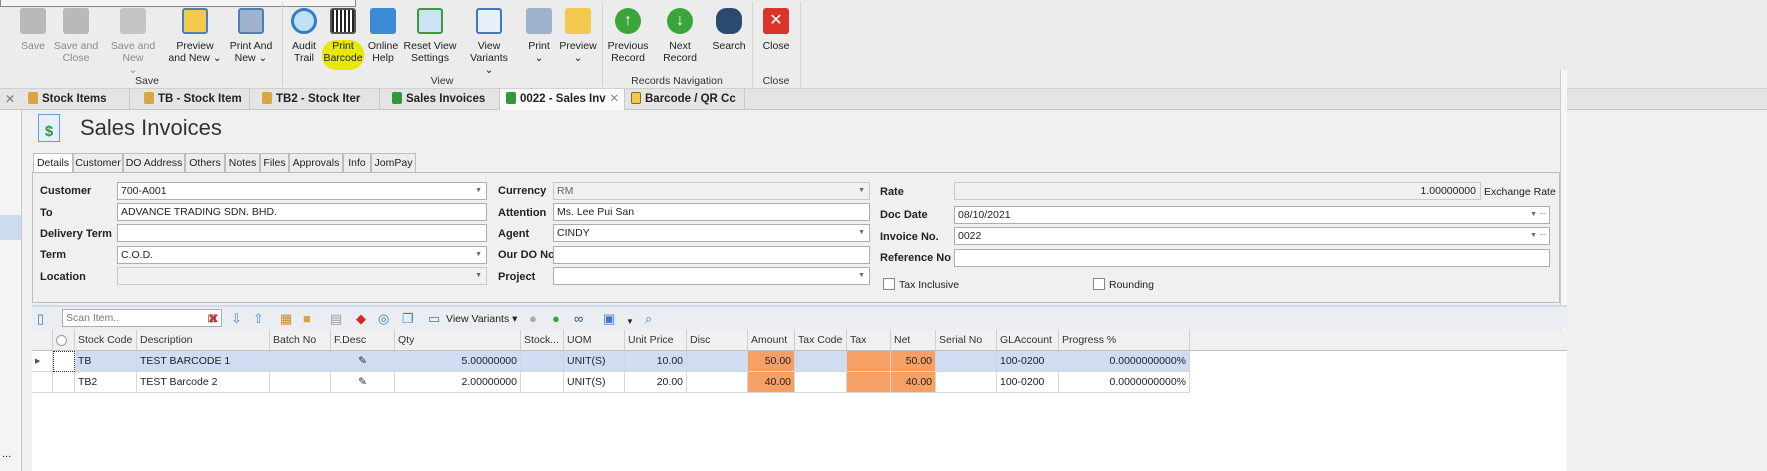 This screenshot has height=471, width=1767. What do you see at coordinates (203, 361) in the screenshot?
I see `cell-description: TEST BARCODE 1` at bounding box center [203, 361].